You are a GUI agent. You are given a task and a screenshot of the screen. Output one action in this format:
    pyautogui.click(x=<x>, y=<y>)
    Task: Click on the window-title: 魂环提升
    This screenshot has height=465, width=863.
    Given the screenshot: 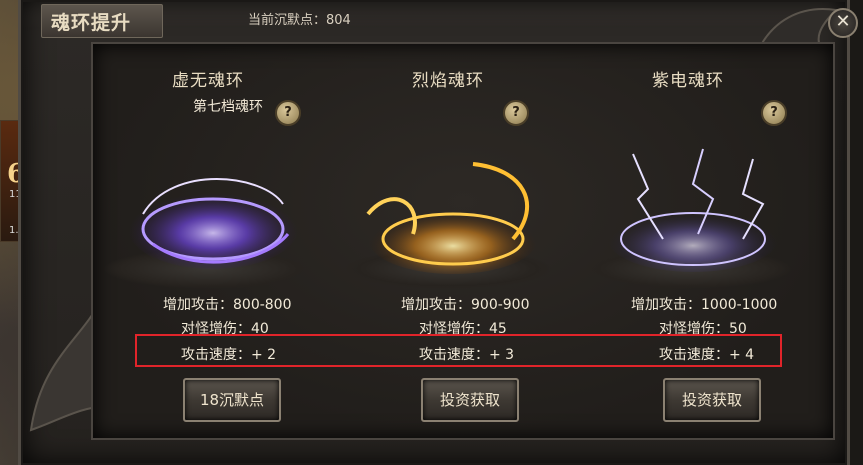 What is the action you would take?
    pyautogui.click(x=91, y=23)
    